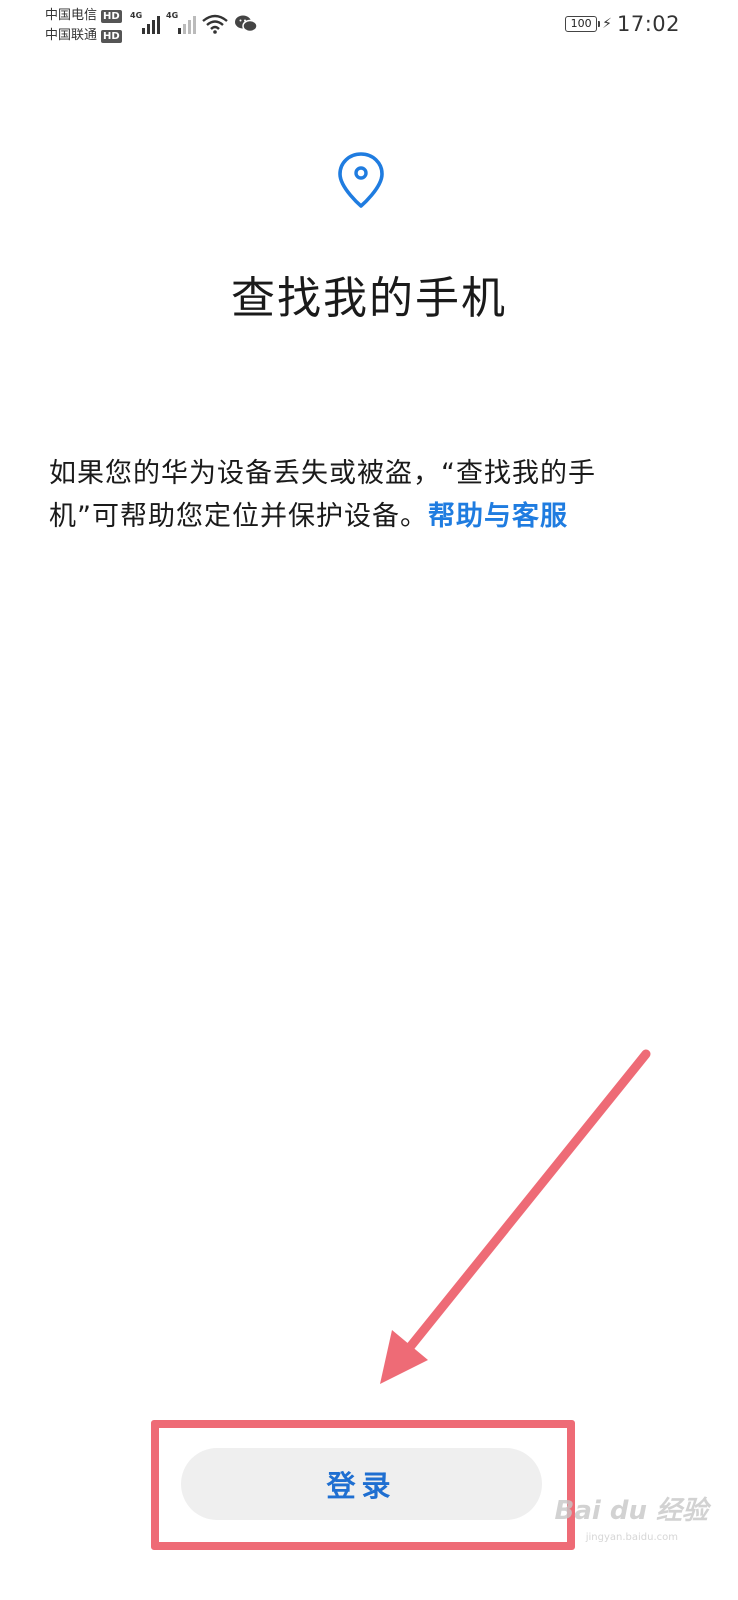 The image size is (738, 1600). What do you see at coordinates (83, 26) in the screenshot?
I see `carrier-info: 中国电信 HD 中国联通 HD` at bounding box center [83, 26].